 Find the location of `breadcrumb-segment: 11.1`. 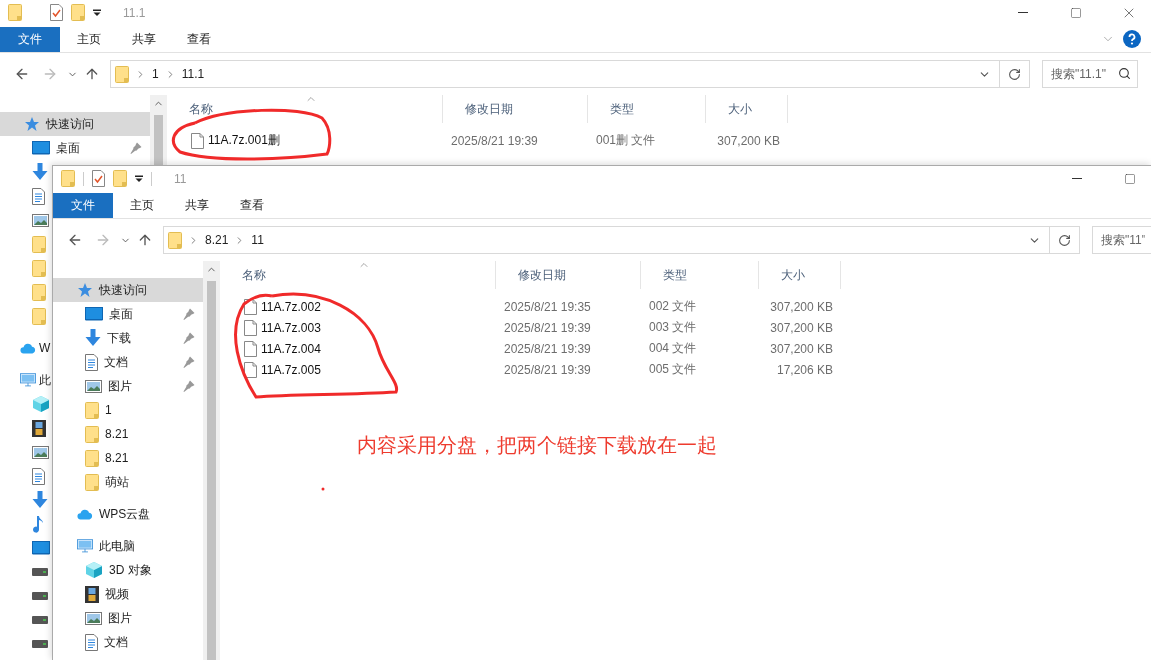

breadcrumb-segment: 11.1 is located at coordinates (193, 74).